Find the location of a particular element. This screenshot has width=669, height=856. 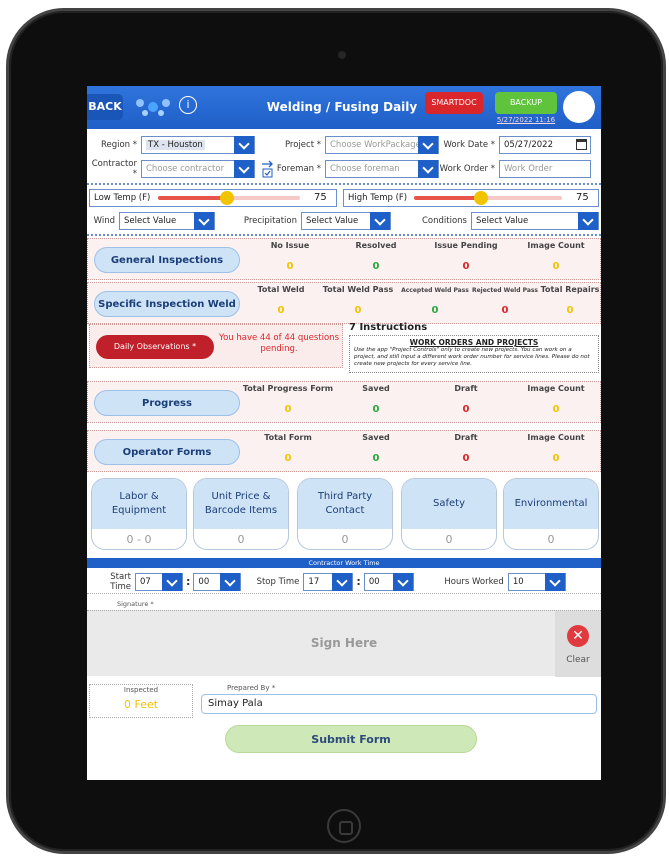

high-temp-slider is located at coordinates (488, 198).